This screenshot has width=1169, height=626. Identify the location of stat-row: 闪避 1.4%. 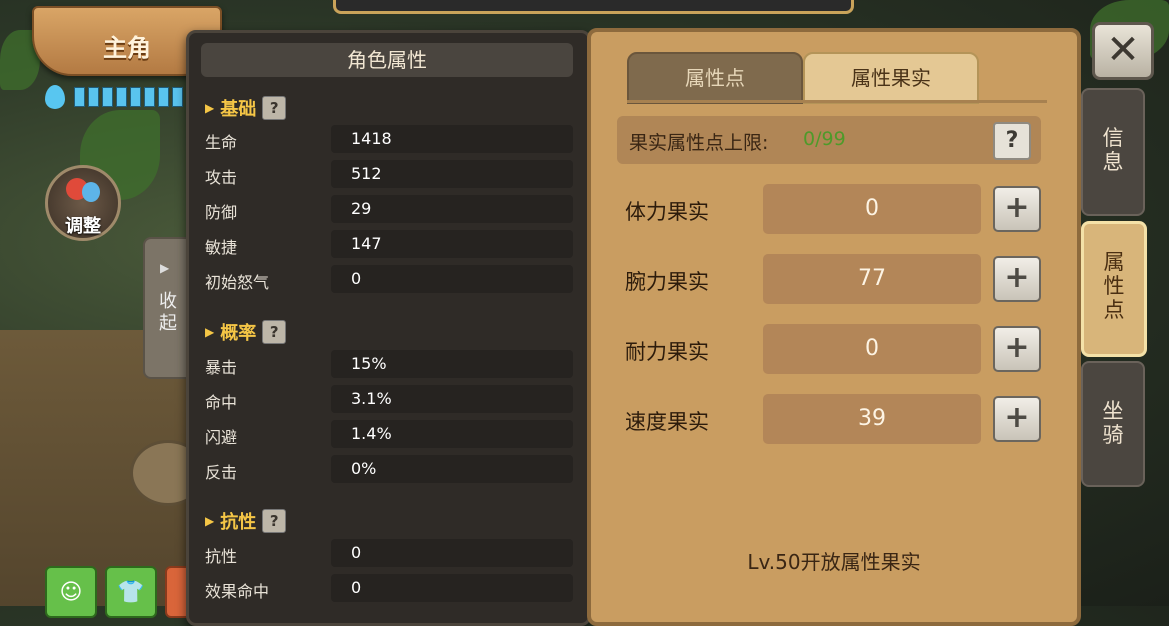
(390, 434).